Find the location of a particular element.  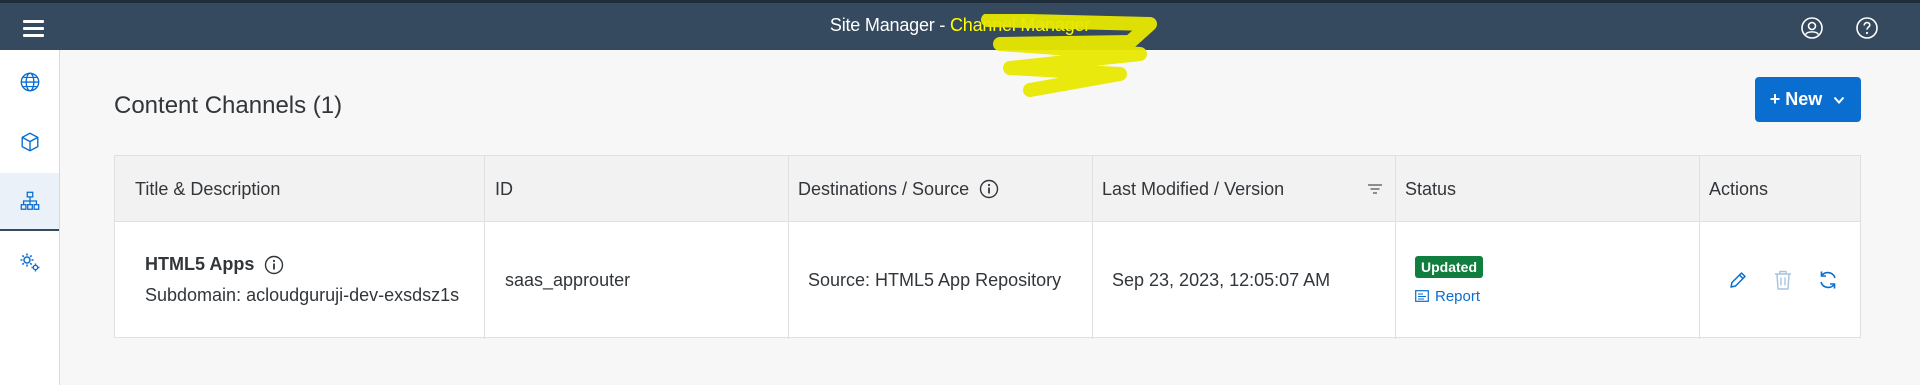

app-name: HTML5 Apps is located at coordinates (214, 264).